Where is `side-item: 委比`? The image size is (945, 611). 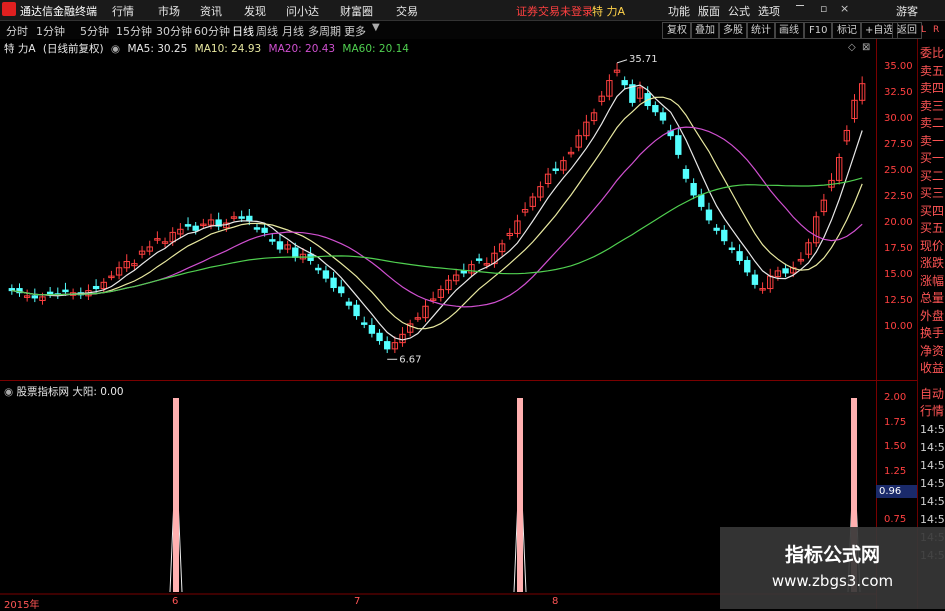
side-item: 委比 is located at coordinates (932, 52).